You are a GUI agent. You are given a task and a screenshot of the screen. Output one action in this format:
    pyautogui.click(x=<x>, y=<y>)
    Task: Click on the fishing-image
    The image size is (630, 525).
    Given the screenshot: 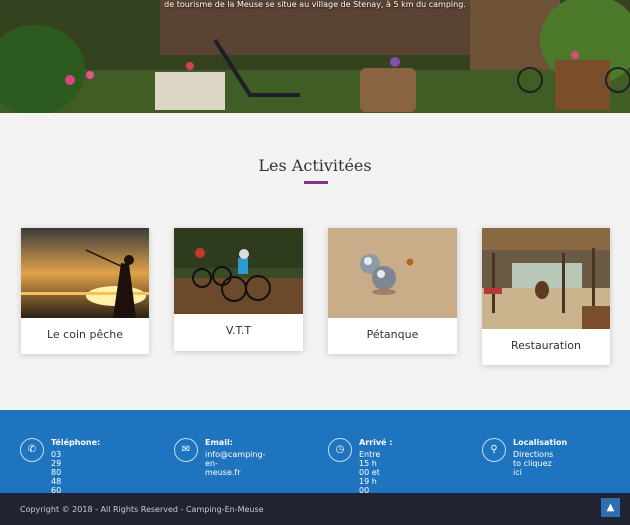 What is the action you would take?
    pyautogui.click(x=85, y=273)
    